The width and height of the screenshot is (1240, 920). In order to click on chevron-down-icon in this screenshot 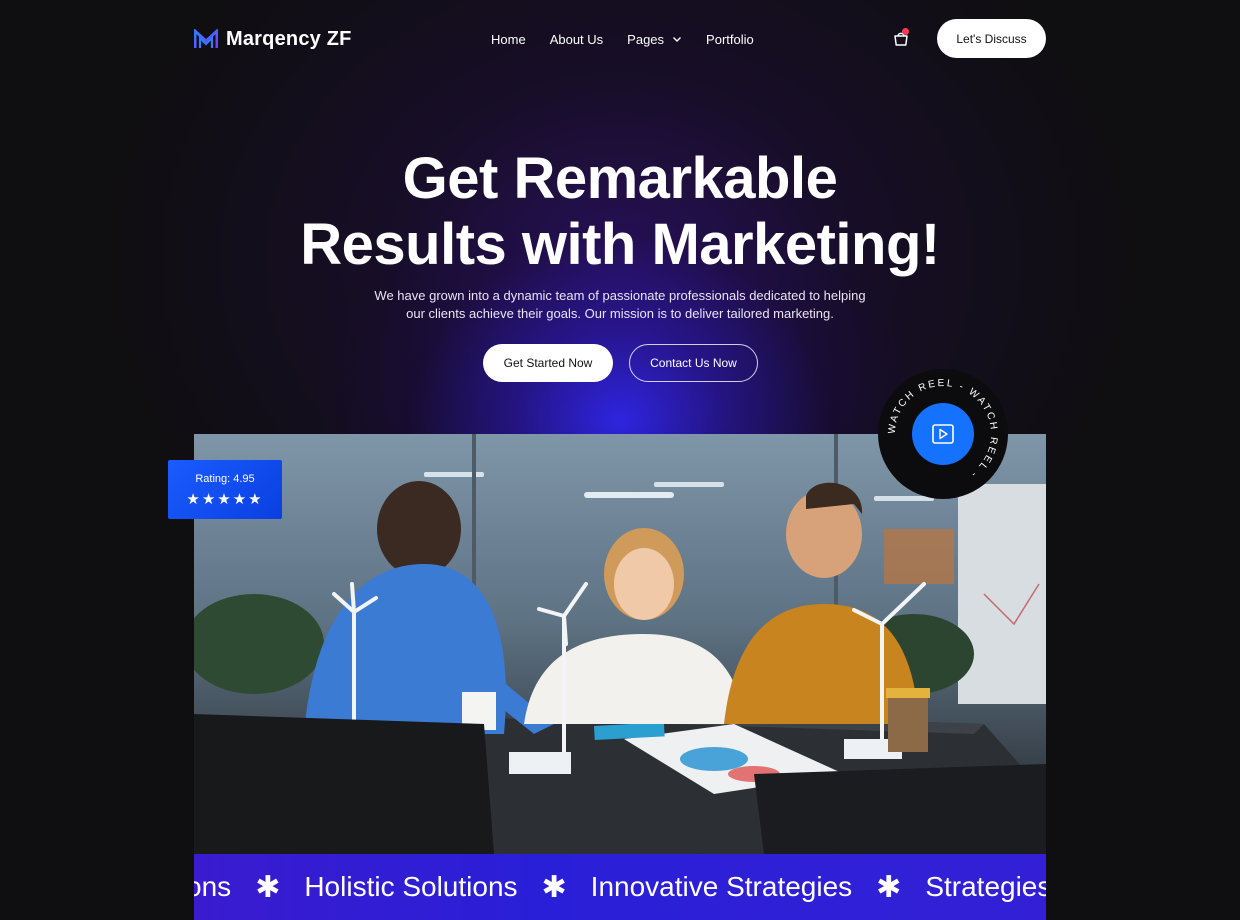, I will do `click(677, 39)`.